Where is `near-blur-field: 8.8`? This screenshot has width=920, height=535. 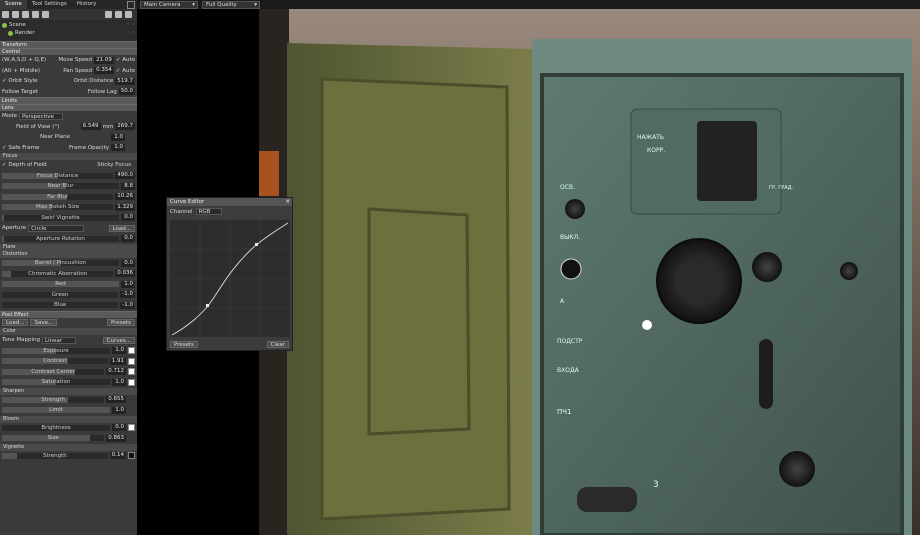 near-blur-field: 8.8 is located at coordinates (128, 186).